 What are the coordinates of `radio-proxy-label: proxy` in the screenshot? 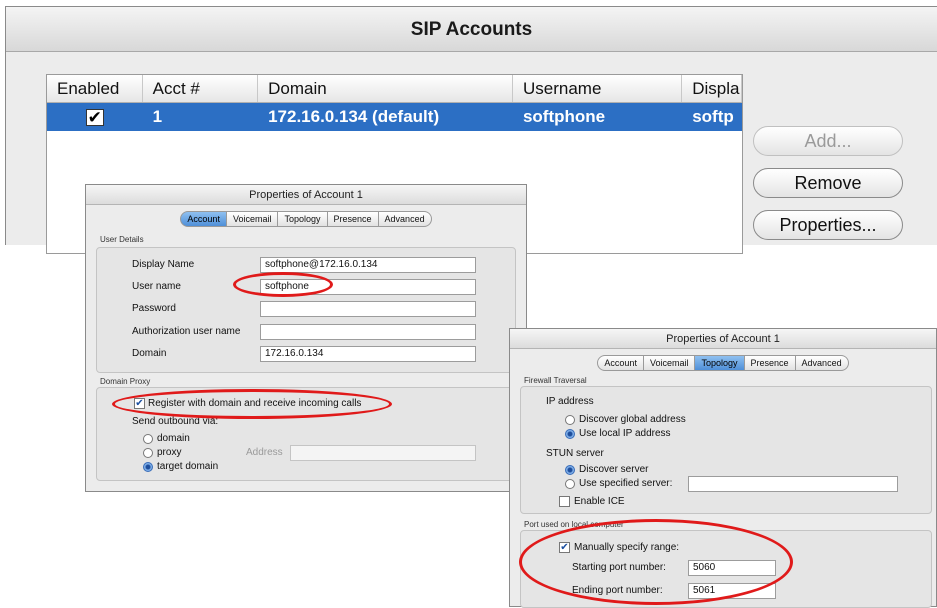 It's located at (169, 452).